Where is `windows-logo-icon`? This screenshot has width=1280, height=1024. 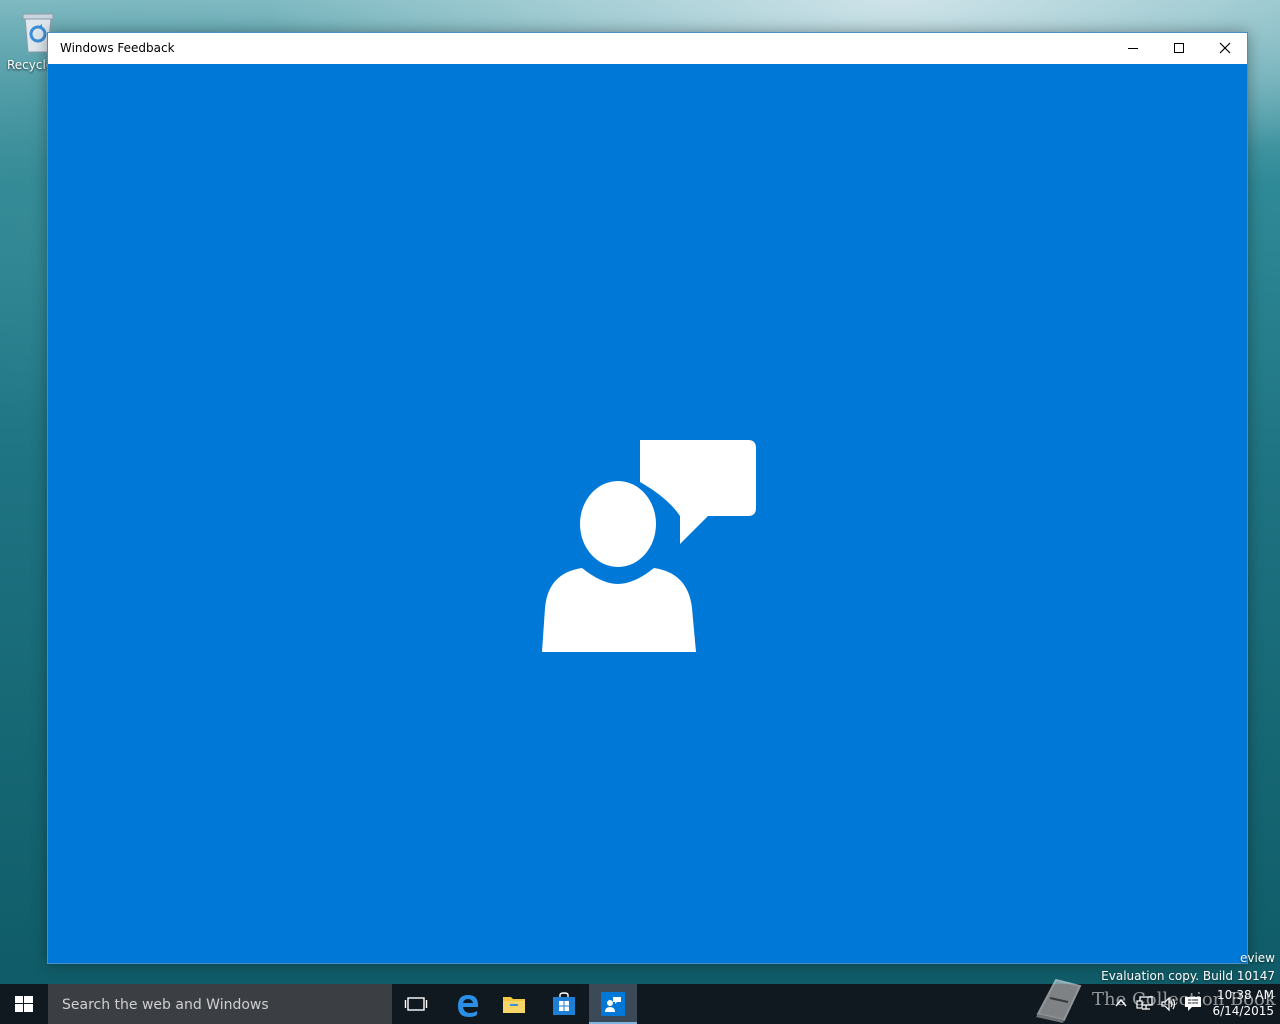 windows-logo-icon is located at coordinates (24, 1004).